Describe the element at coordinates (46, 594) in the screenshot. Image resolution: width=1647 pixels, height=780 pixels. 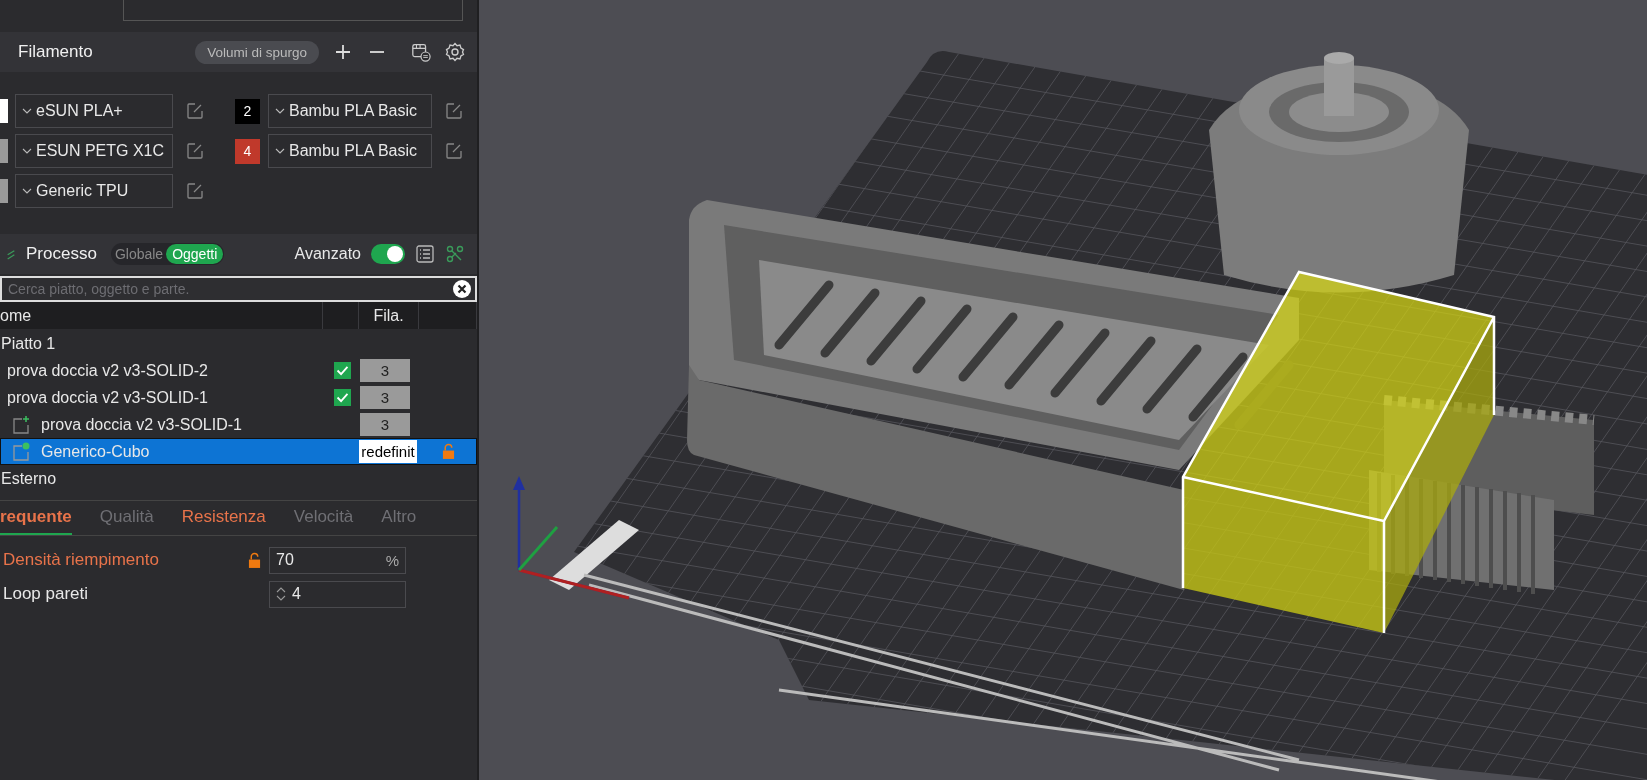
I see `setting-label: Loop pareti` at that location.